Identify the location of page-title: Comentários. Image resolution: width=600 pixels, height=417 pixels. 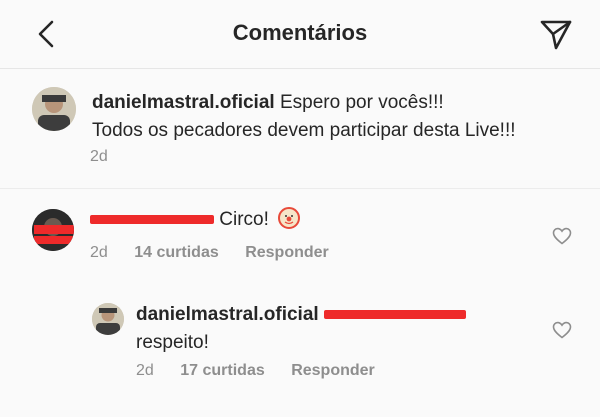
(300, 32).